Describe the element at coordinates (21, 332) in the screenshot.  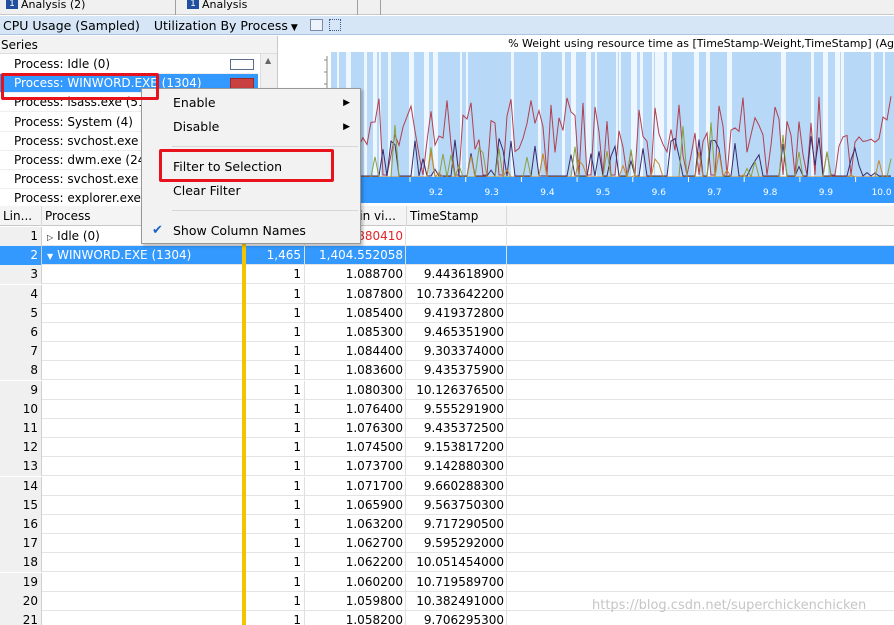
I see `cell-line: 6` at that location.